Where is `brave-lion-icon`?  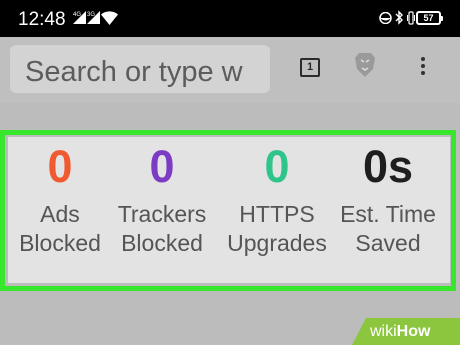 brave-lion-icon is located at coordinates (365, 65).